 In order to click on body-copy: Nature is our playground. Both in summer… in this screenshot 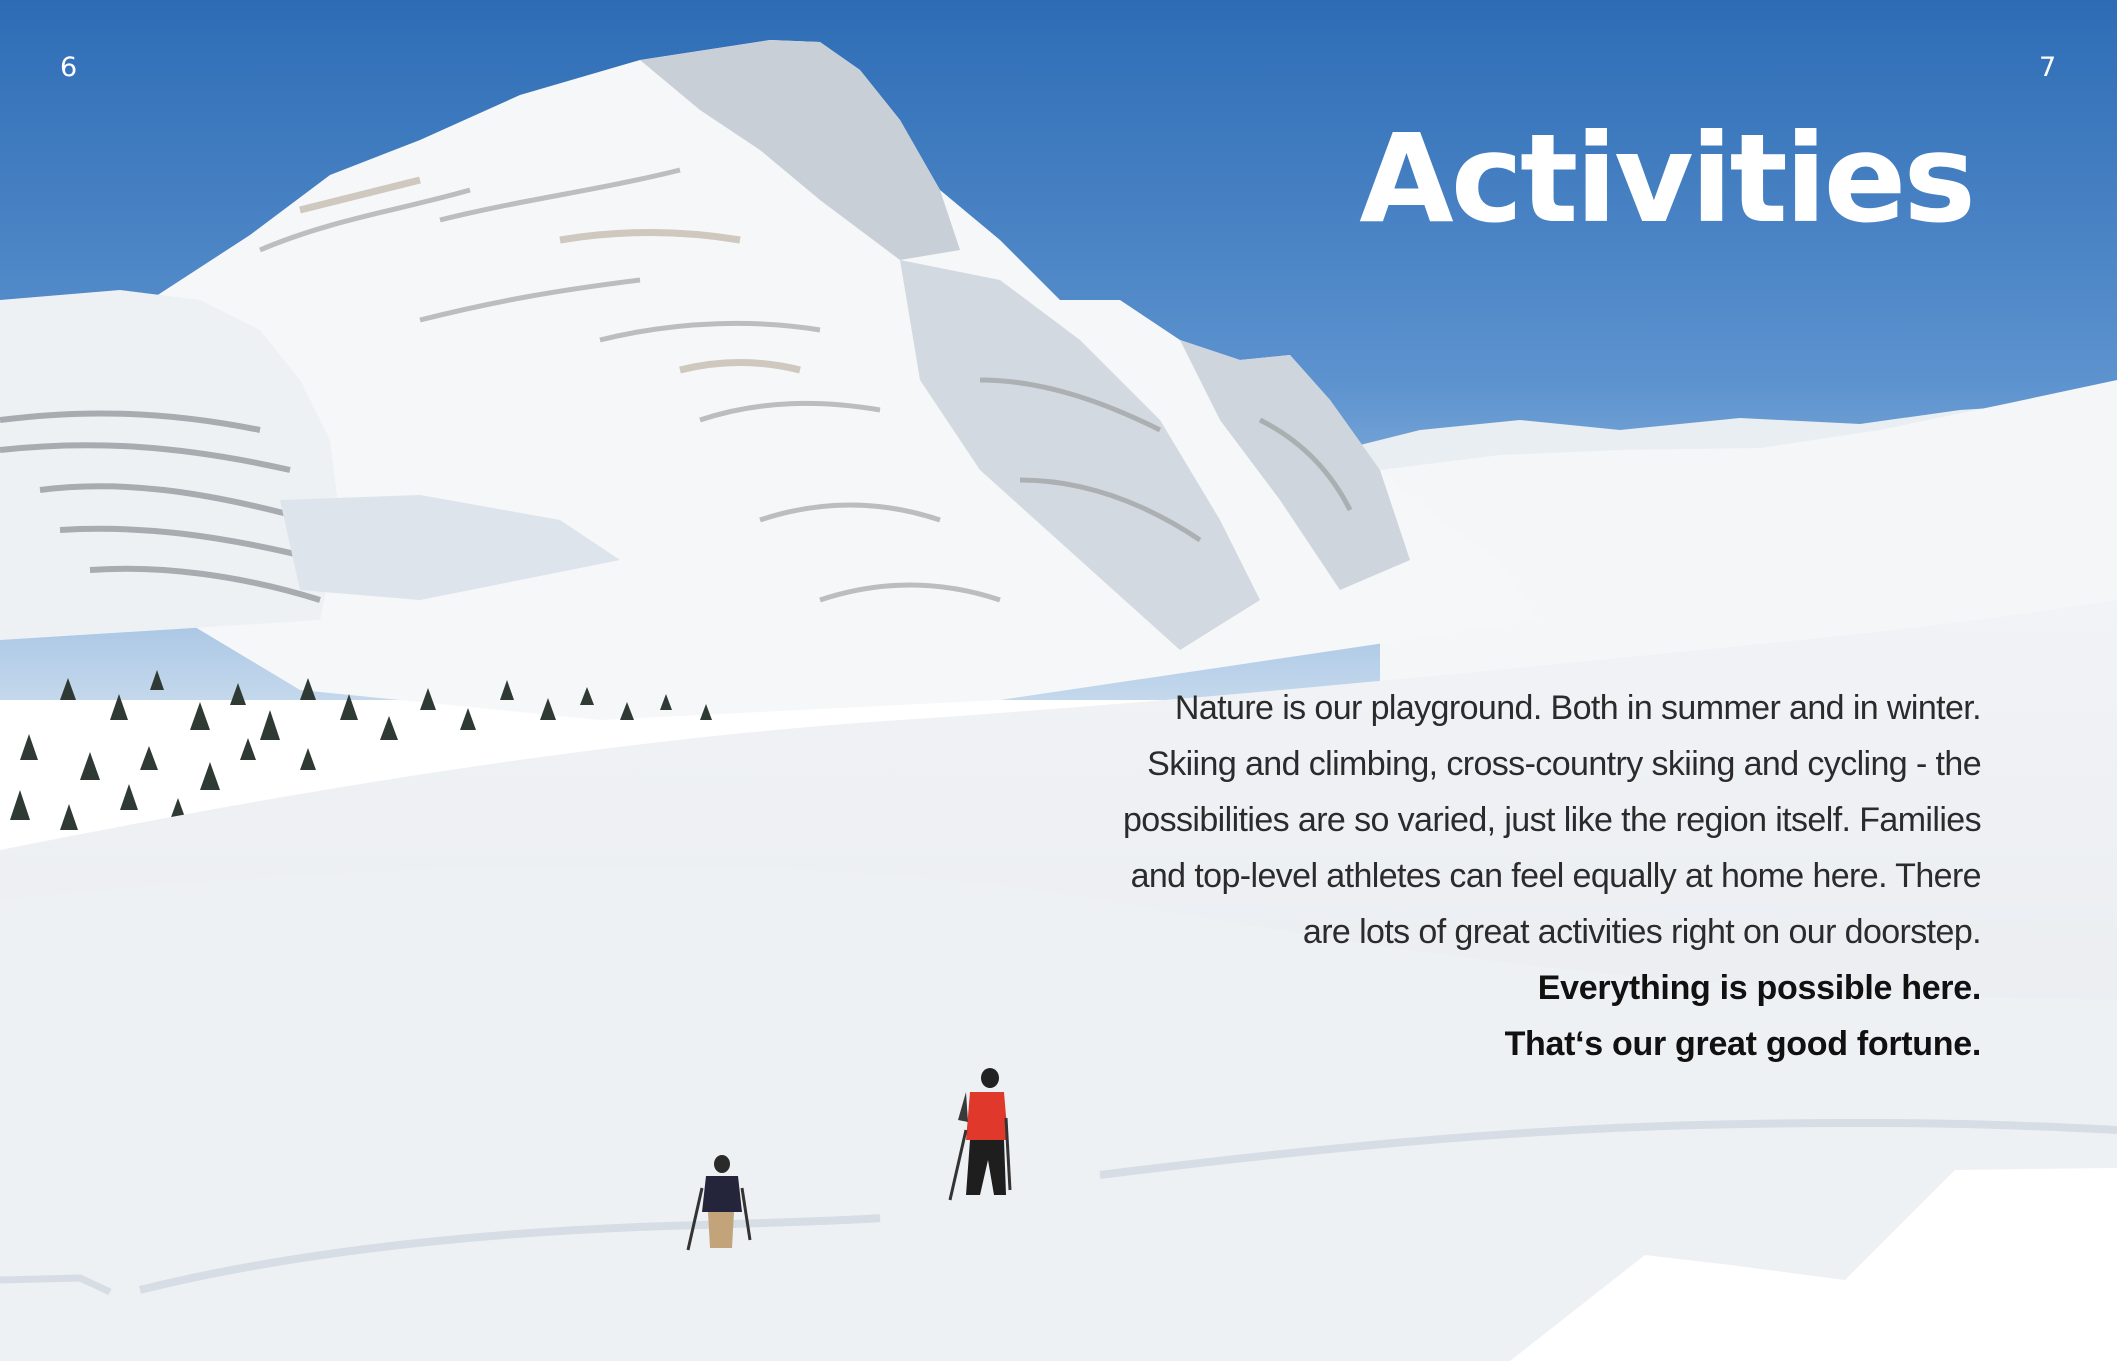, I will do `click(1531, 876)`.